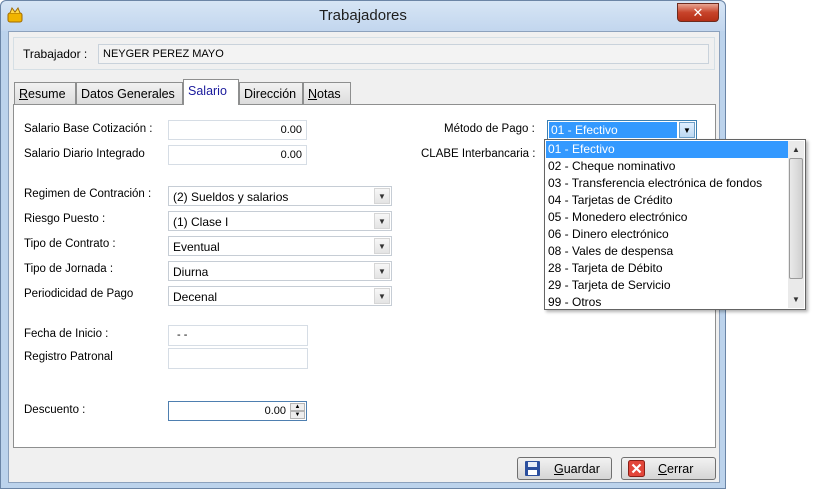 The width and height of the screenshot is (820, 489). I want to click on tab-notas: Notas, so click(327, 93).